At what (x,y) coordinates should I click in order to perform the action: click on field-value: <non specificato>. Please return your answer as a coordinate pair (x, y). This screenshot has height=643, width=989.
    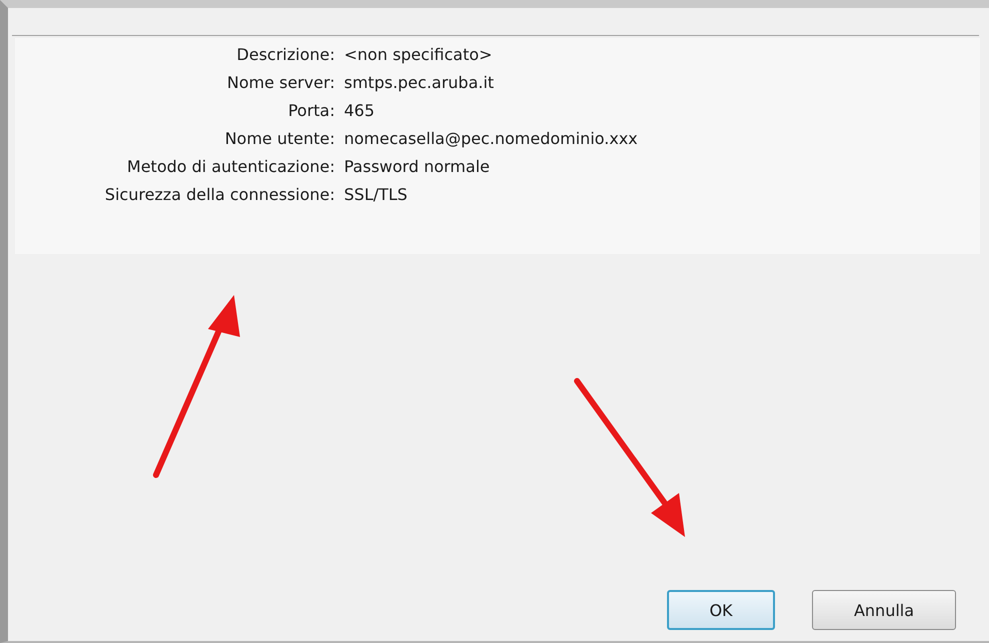
    Looking at the image, I should click on (419, 54).